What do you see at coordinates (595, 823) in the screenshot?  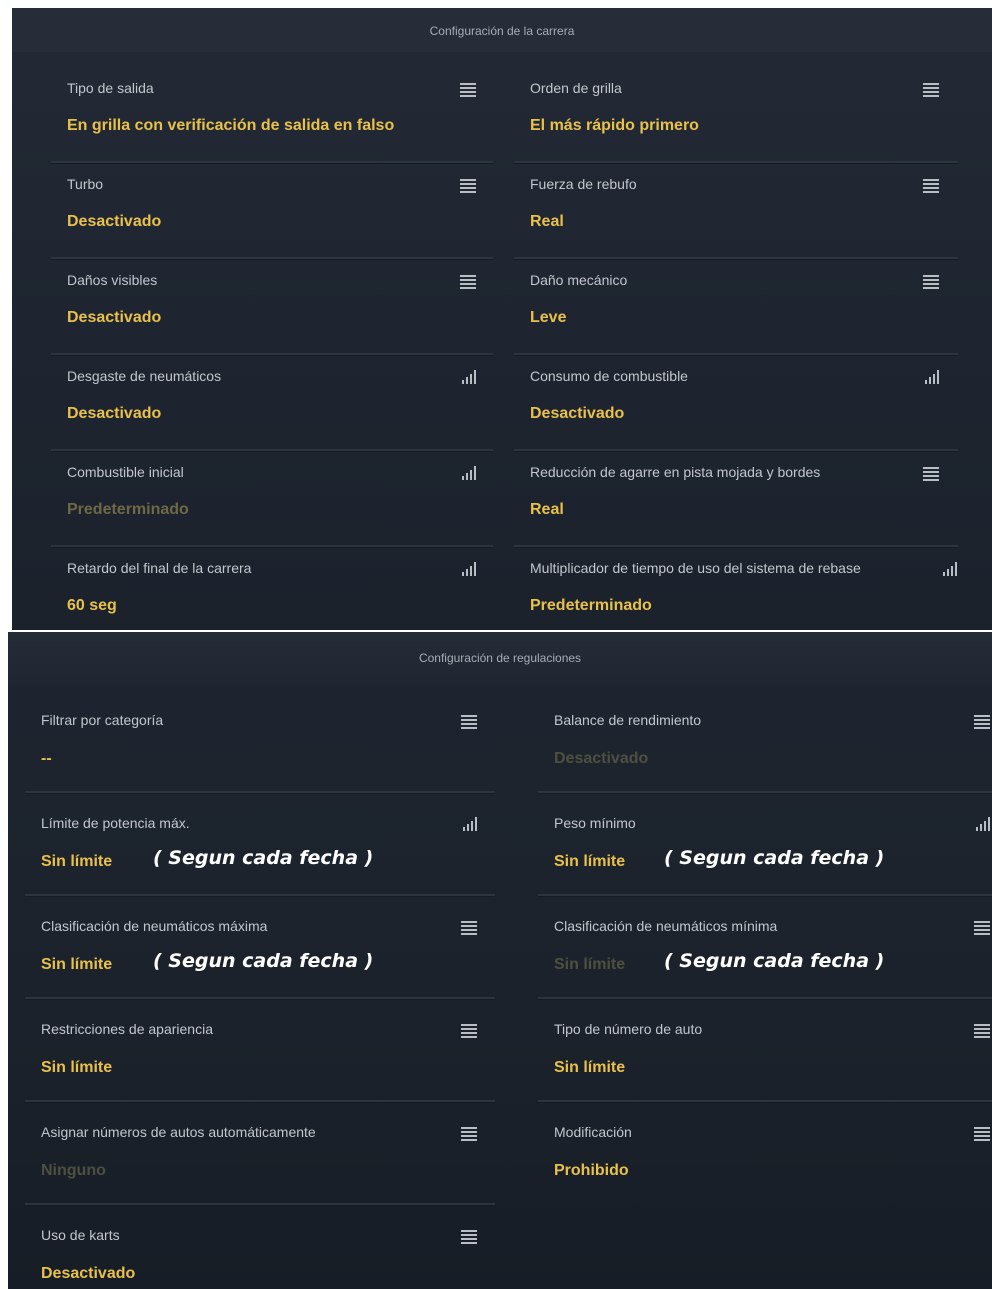 I see `setting-label: Peso mínimo` at bounding box center [595, 823].